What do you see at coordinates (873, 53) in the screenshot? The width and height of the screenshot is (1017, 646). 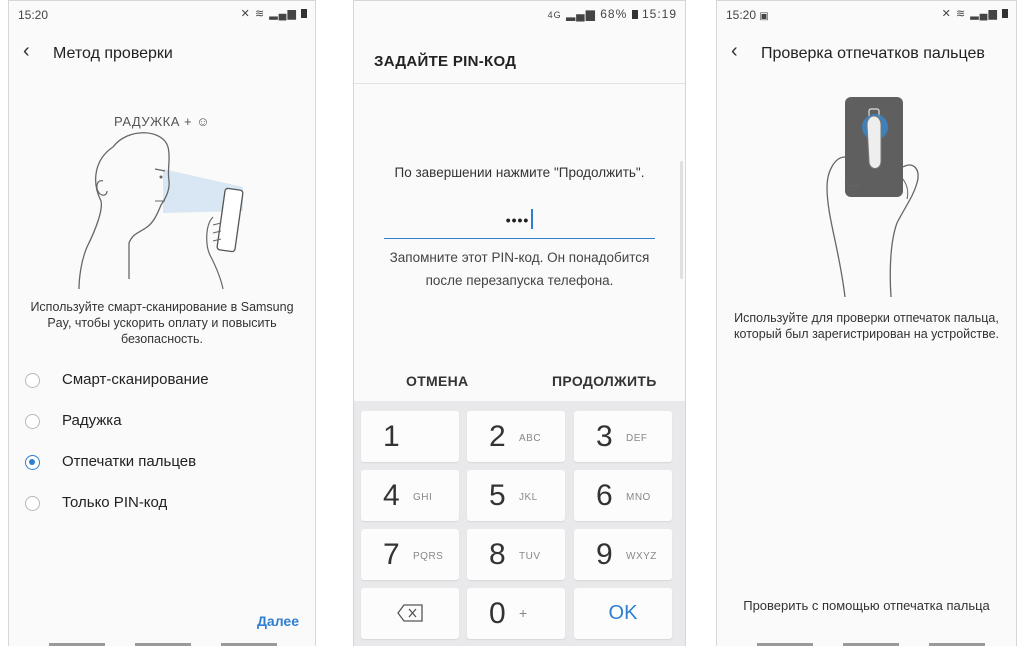 I see `page-title: Проверка отпечатков пальцев` at bounding box center [873, 53].